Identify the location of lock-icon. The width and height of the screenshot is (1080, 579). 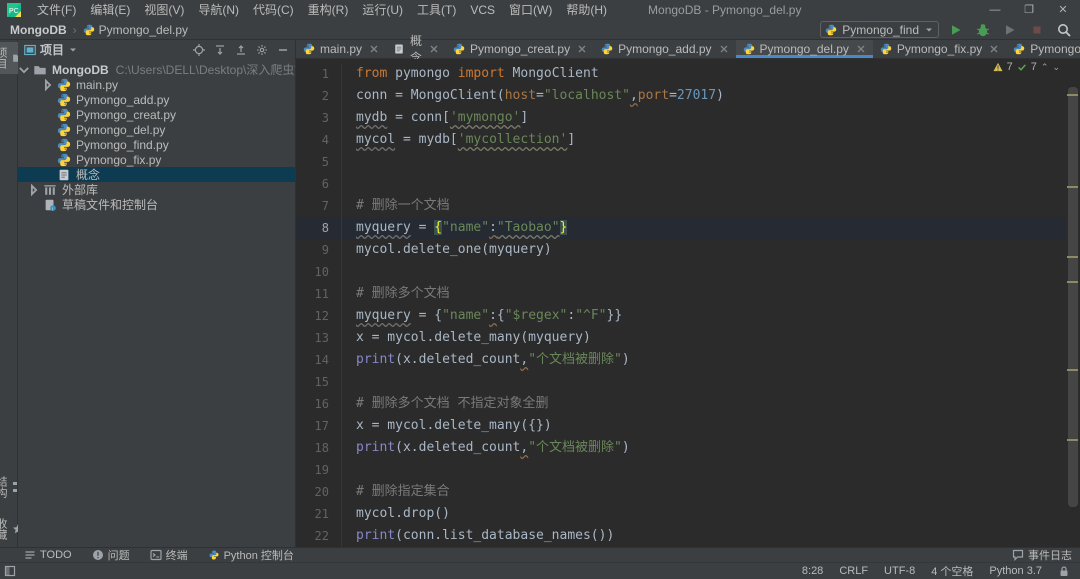
(1064, 571).